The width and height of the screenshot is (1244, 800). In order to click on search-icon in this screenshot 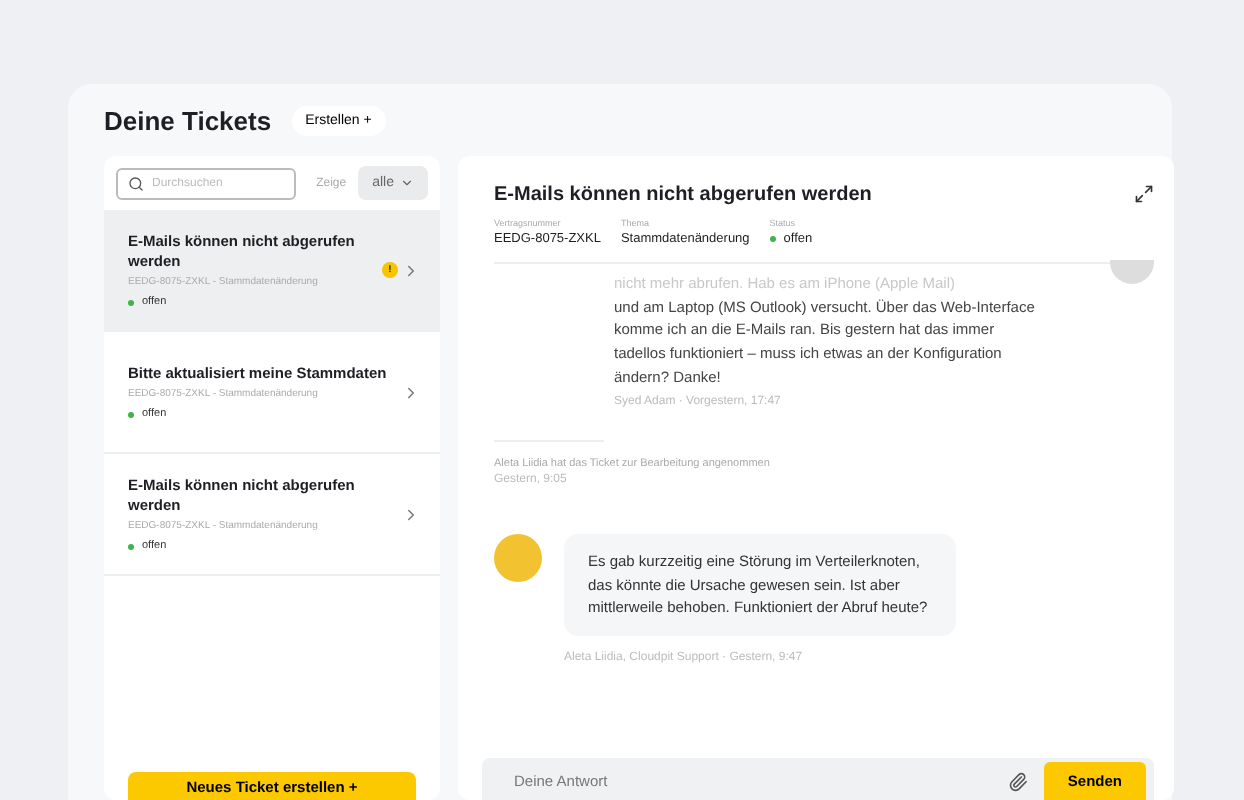, I will do `click(136, 183)`.